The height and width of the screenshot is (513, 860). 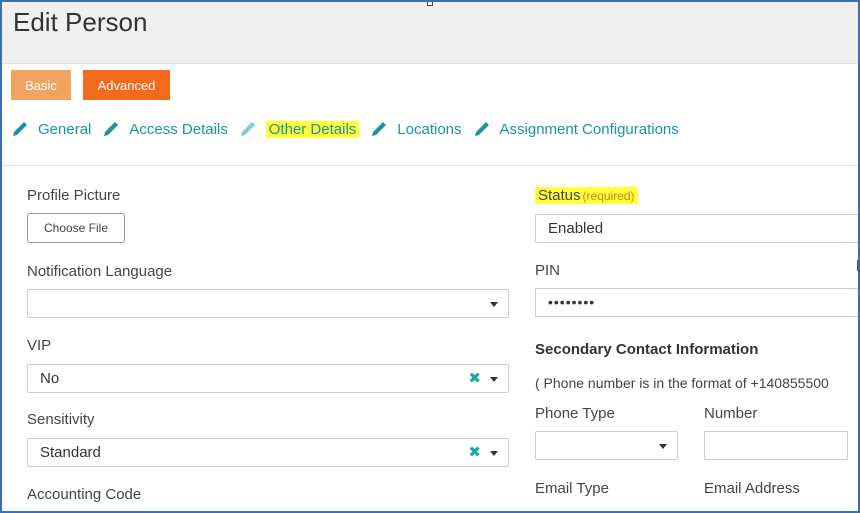 What do you see at coordinates (268, 378) in the screenshot?
I see `vip-select: No ✖` at bounding box center [268, 378].